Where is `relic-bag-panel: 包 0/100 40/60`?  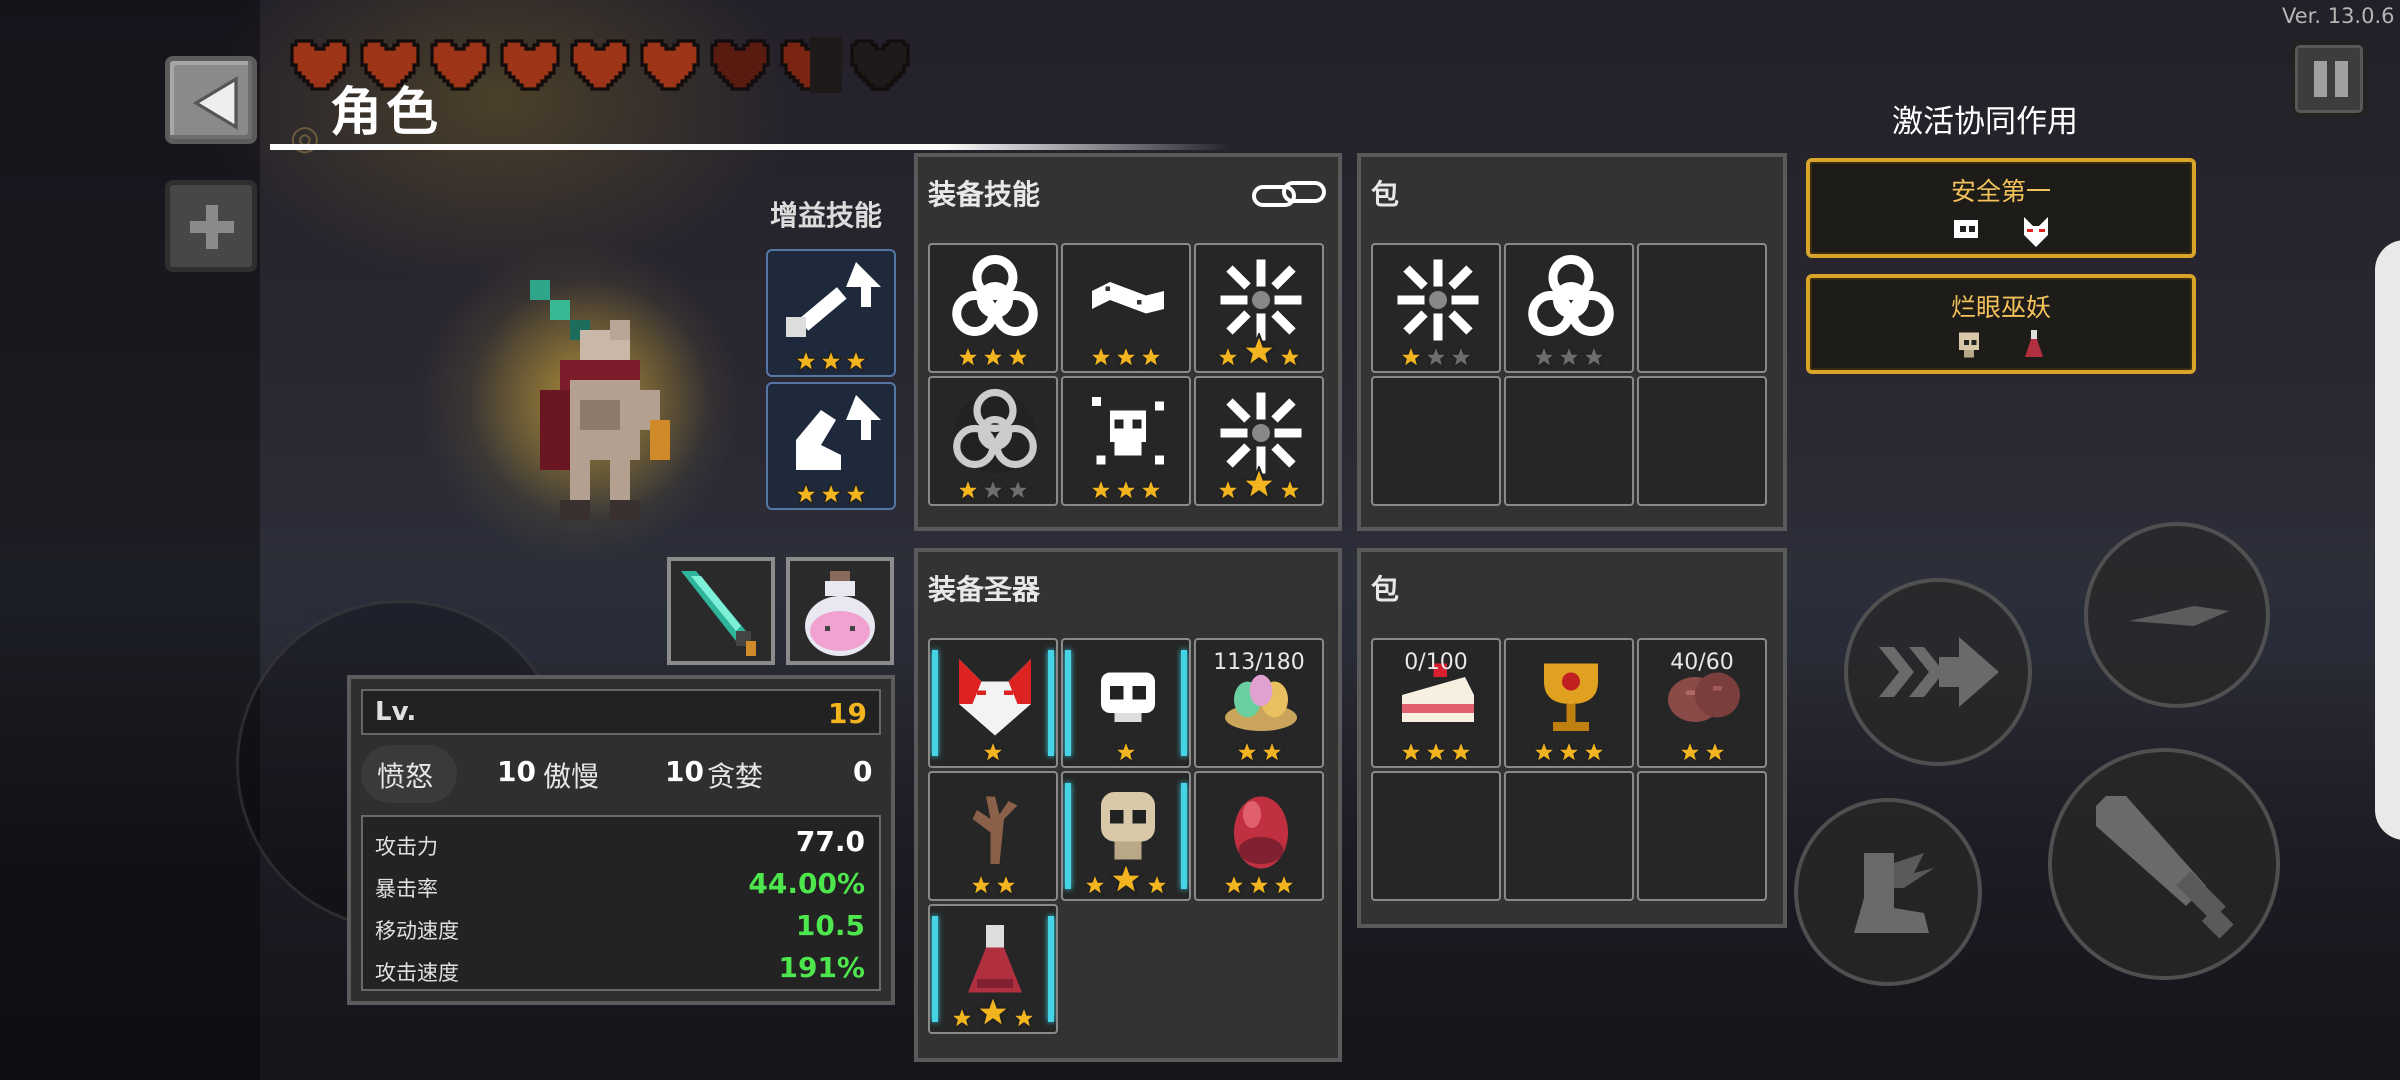
relic-bag-panel: 包 0/100 40/60 is located at coordinates (1572, 738).